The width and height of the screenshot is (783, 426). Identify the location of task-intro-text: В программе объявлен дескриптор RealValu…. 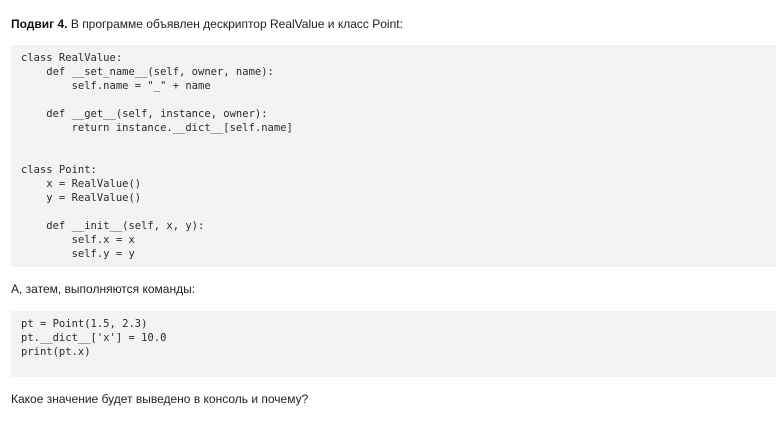
(235, 24).